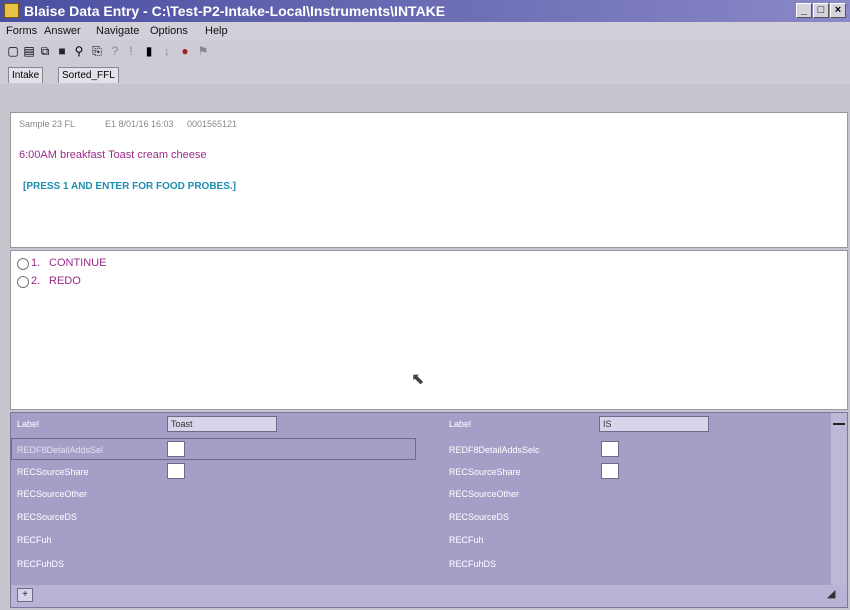  Describe the element at coordinates (65, 281) in the screenshot. I see `answer-label: REDO` at that location.